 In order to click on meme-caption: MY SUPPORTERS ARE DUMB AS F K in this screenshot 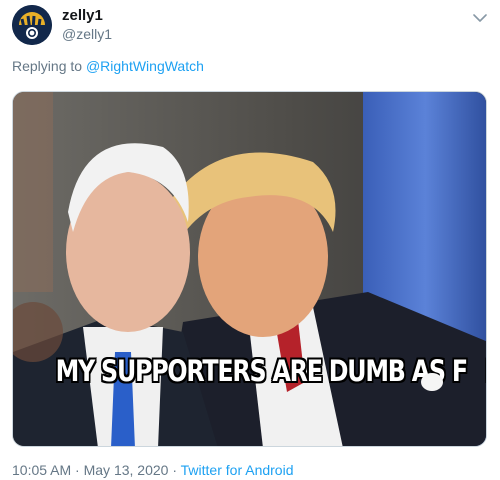, I will do `click(271, 371)`.